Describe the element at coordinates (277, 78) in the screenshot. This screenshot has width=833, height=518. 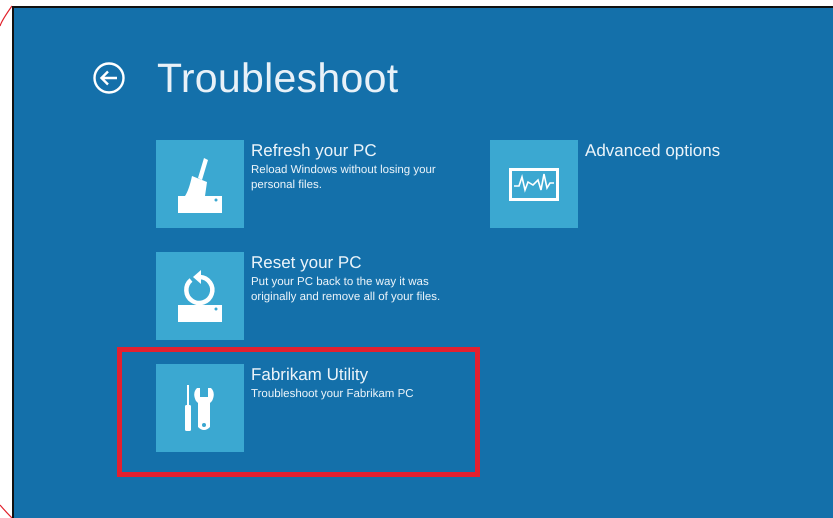
I see `page-title: Troubleshoot` at that location.